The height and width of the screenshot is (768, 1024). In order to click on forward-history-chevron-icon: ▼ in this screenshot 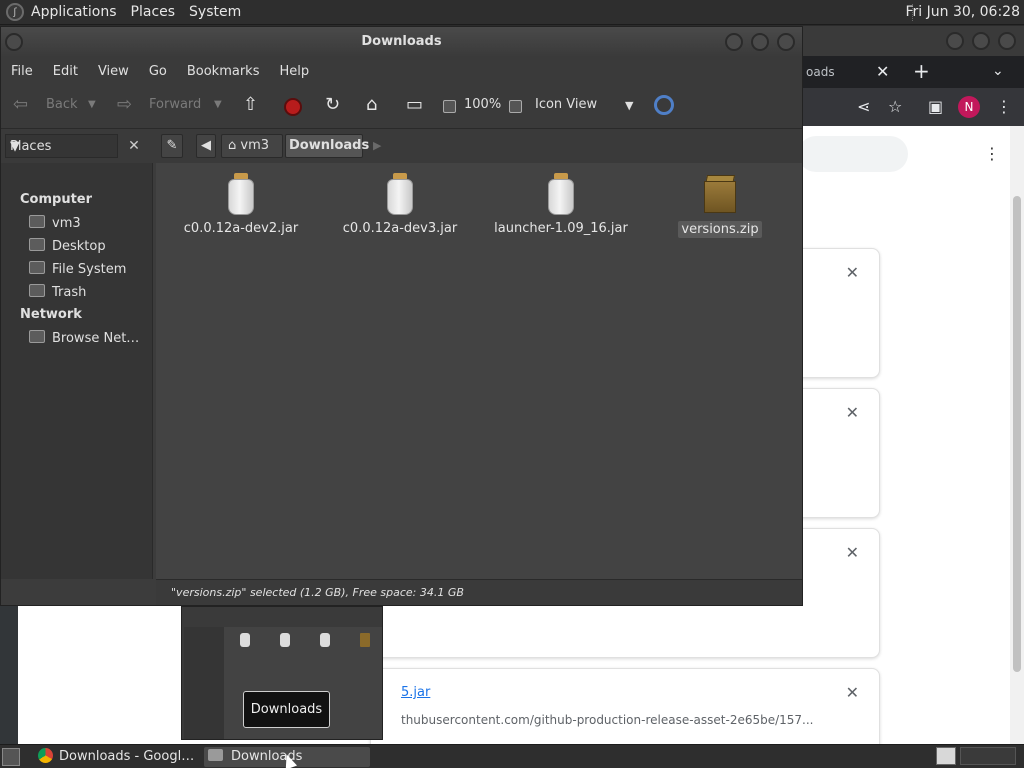, I will do `click(218, 104)`.